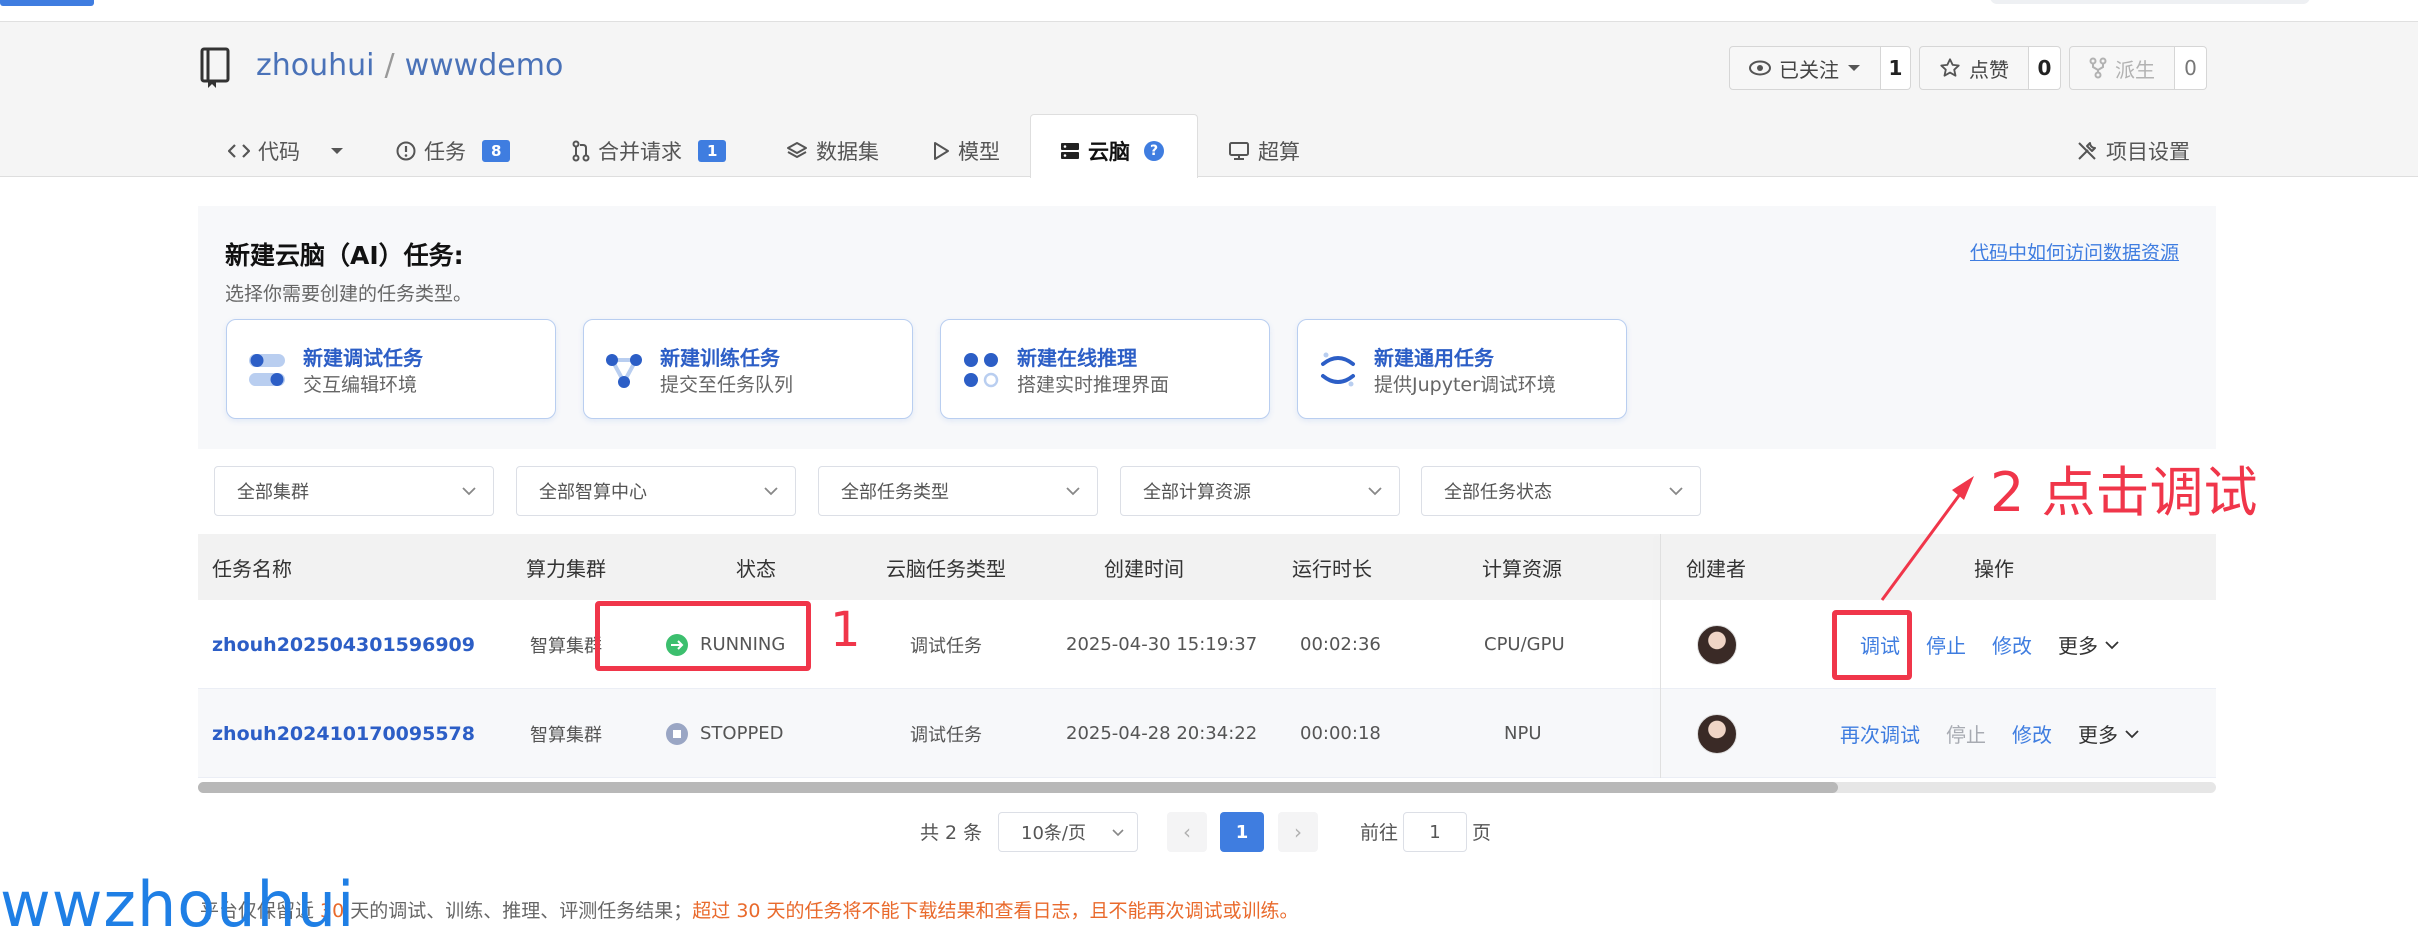 The height and width of the screenshot is (938, 2418). What do you see at coordinates (496, 151) in the screenshot?
I see `issues-count-badge: 8` at bounding box center [496, 151].